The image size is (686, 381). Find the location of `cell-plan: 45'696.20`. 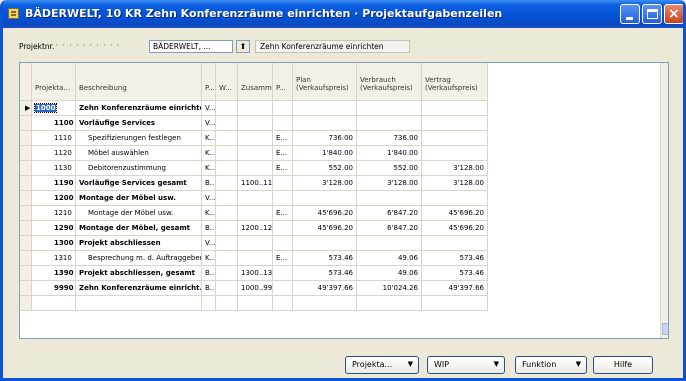

cell-plan: 45'696.20 is located at coordinates (325, 228).